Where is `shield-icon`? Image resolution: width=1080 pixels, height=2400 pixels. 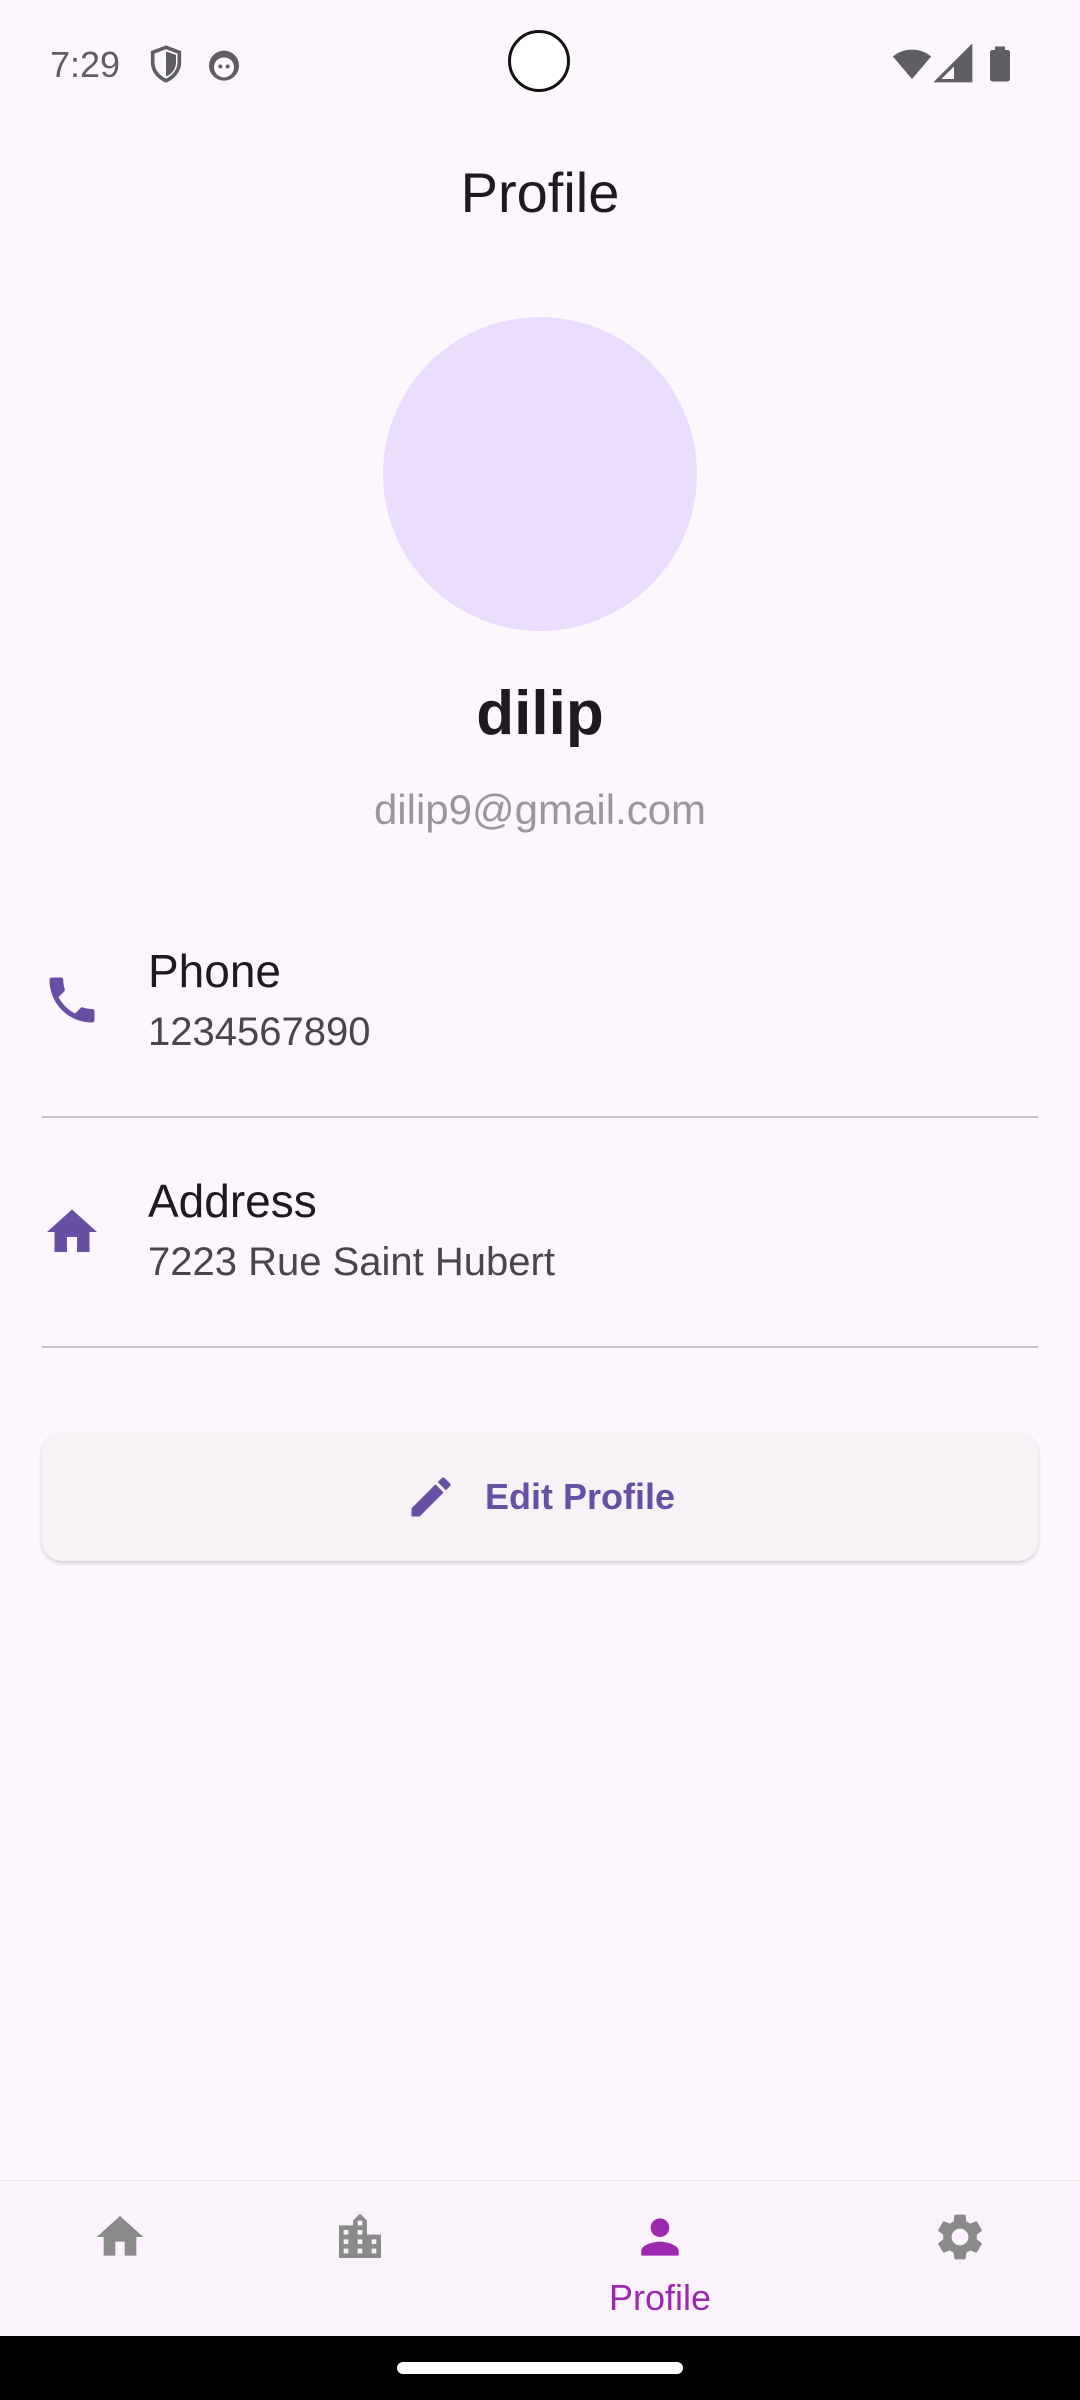 shield-icon is located at coordinates (166, 64).